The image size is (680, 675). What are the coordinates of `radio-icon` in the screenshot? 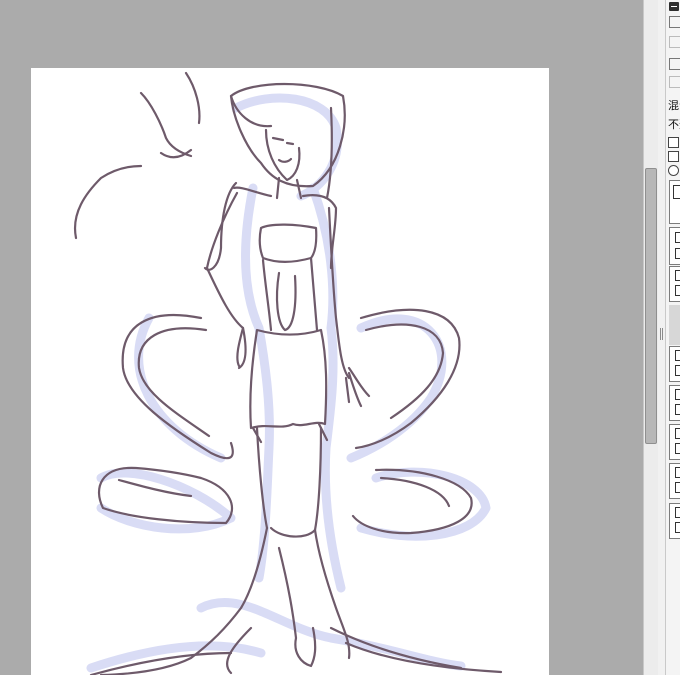 It's located at (673, 170).